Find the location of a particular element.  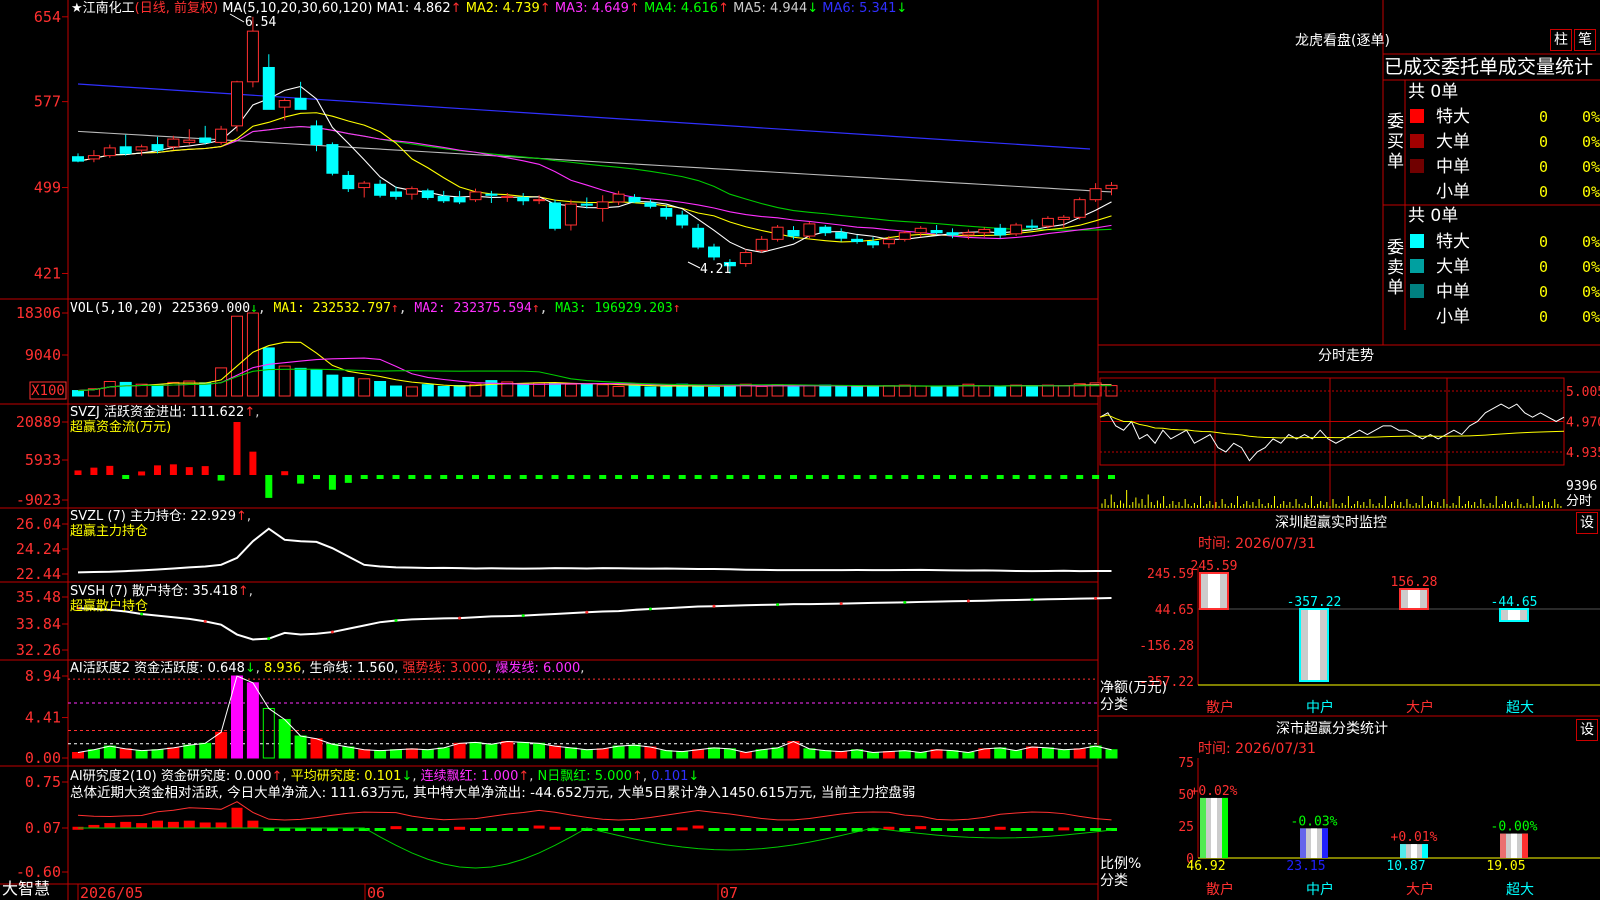

sz-class-settings-button: 设 is located at coordinates (1587, 730).